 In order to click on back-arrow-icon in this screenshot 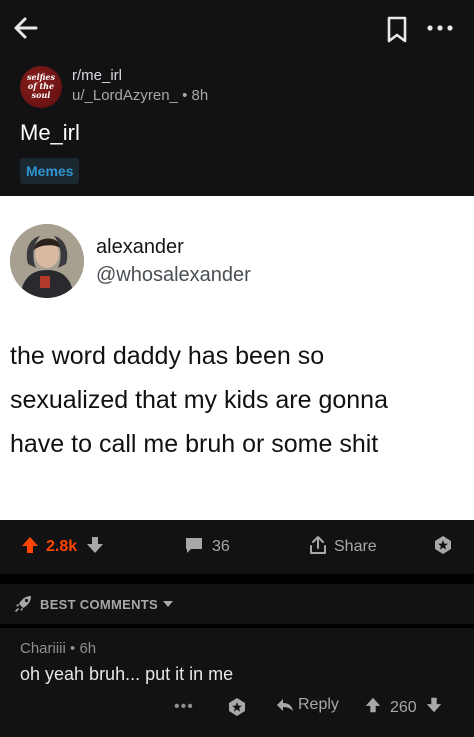, I will do `click(26, 28)`.